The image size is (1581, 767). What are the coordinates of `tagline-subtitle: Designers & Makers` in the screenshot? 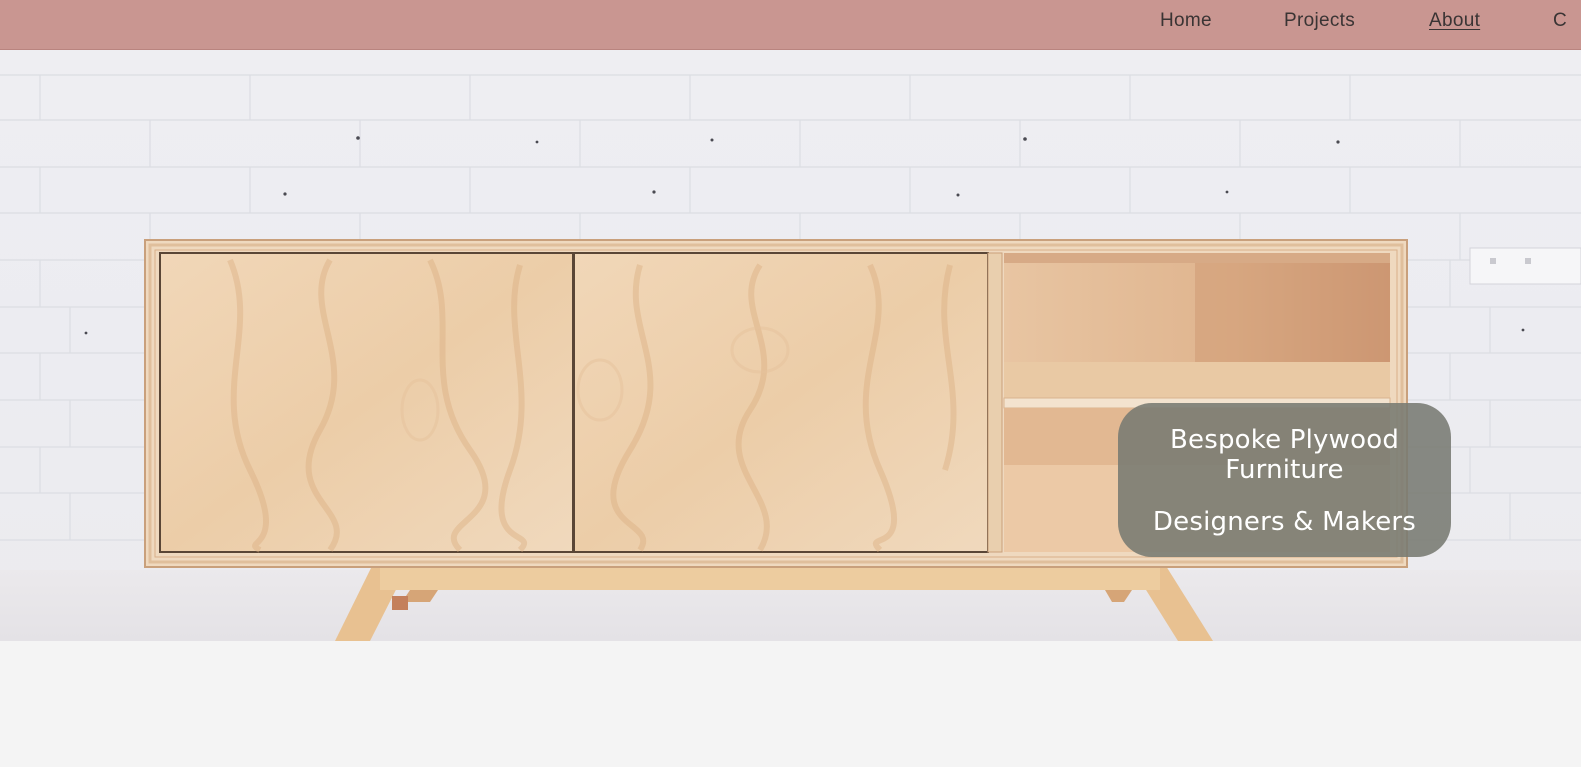 It's located at (1284, 522).